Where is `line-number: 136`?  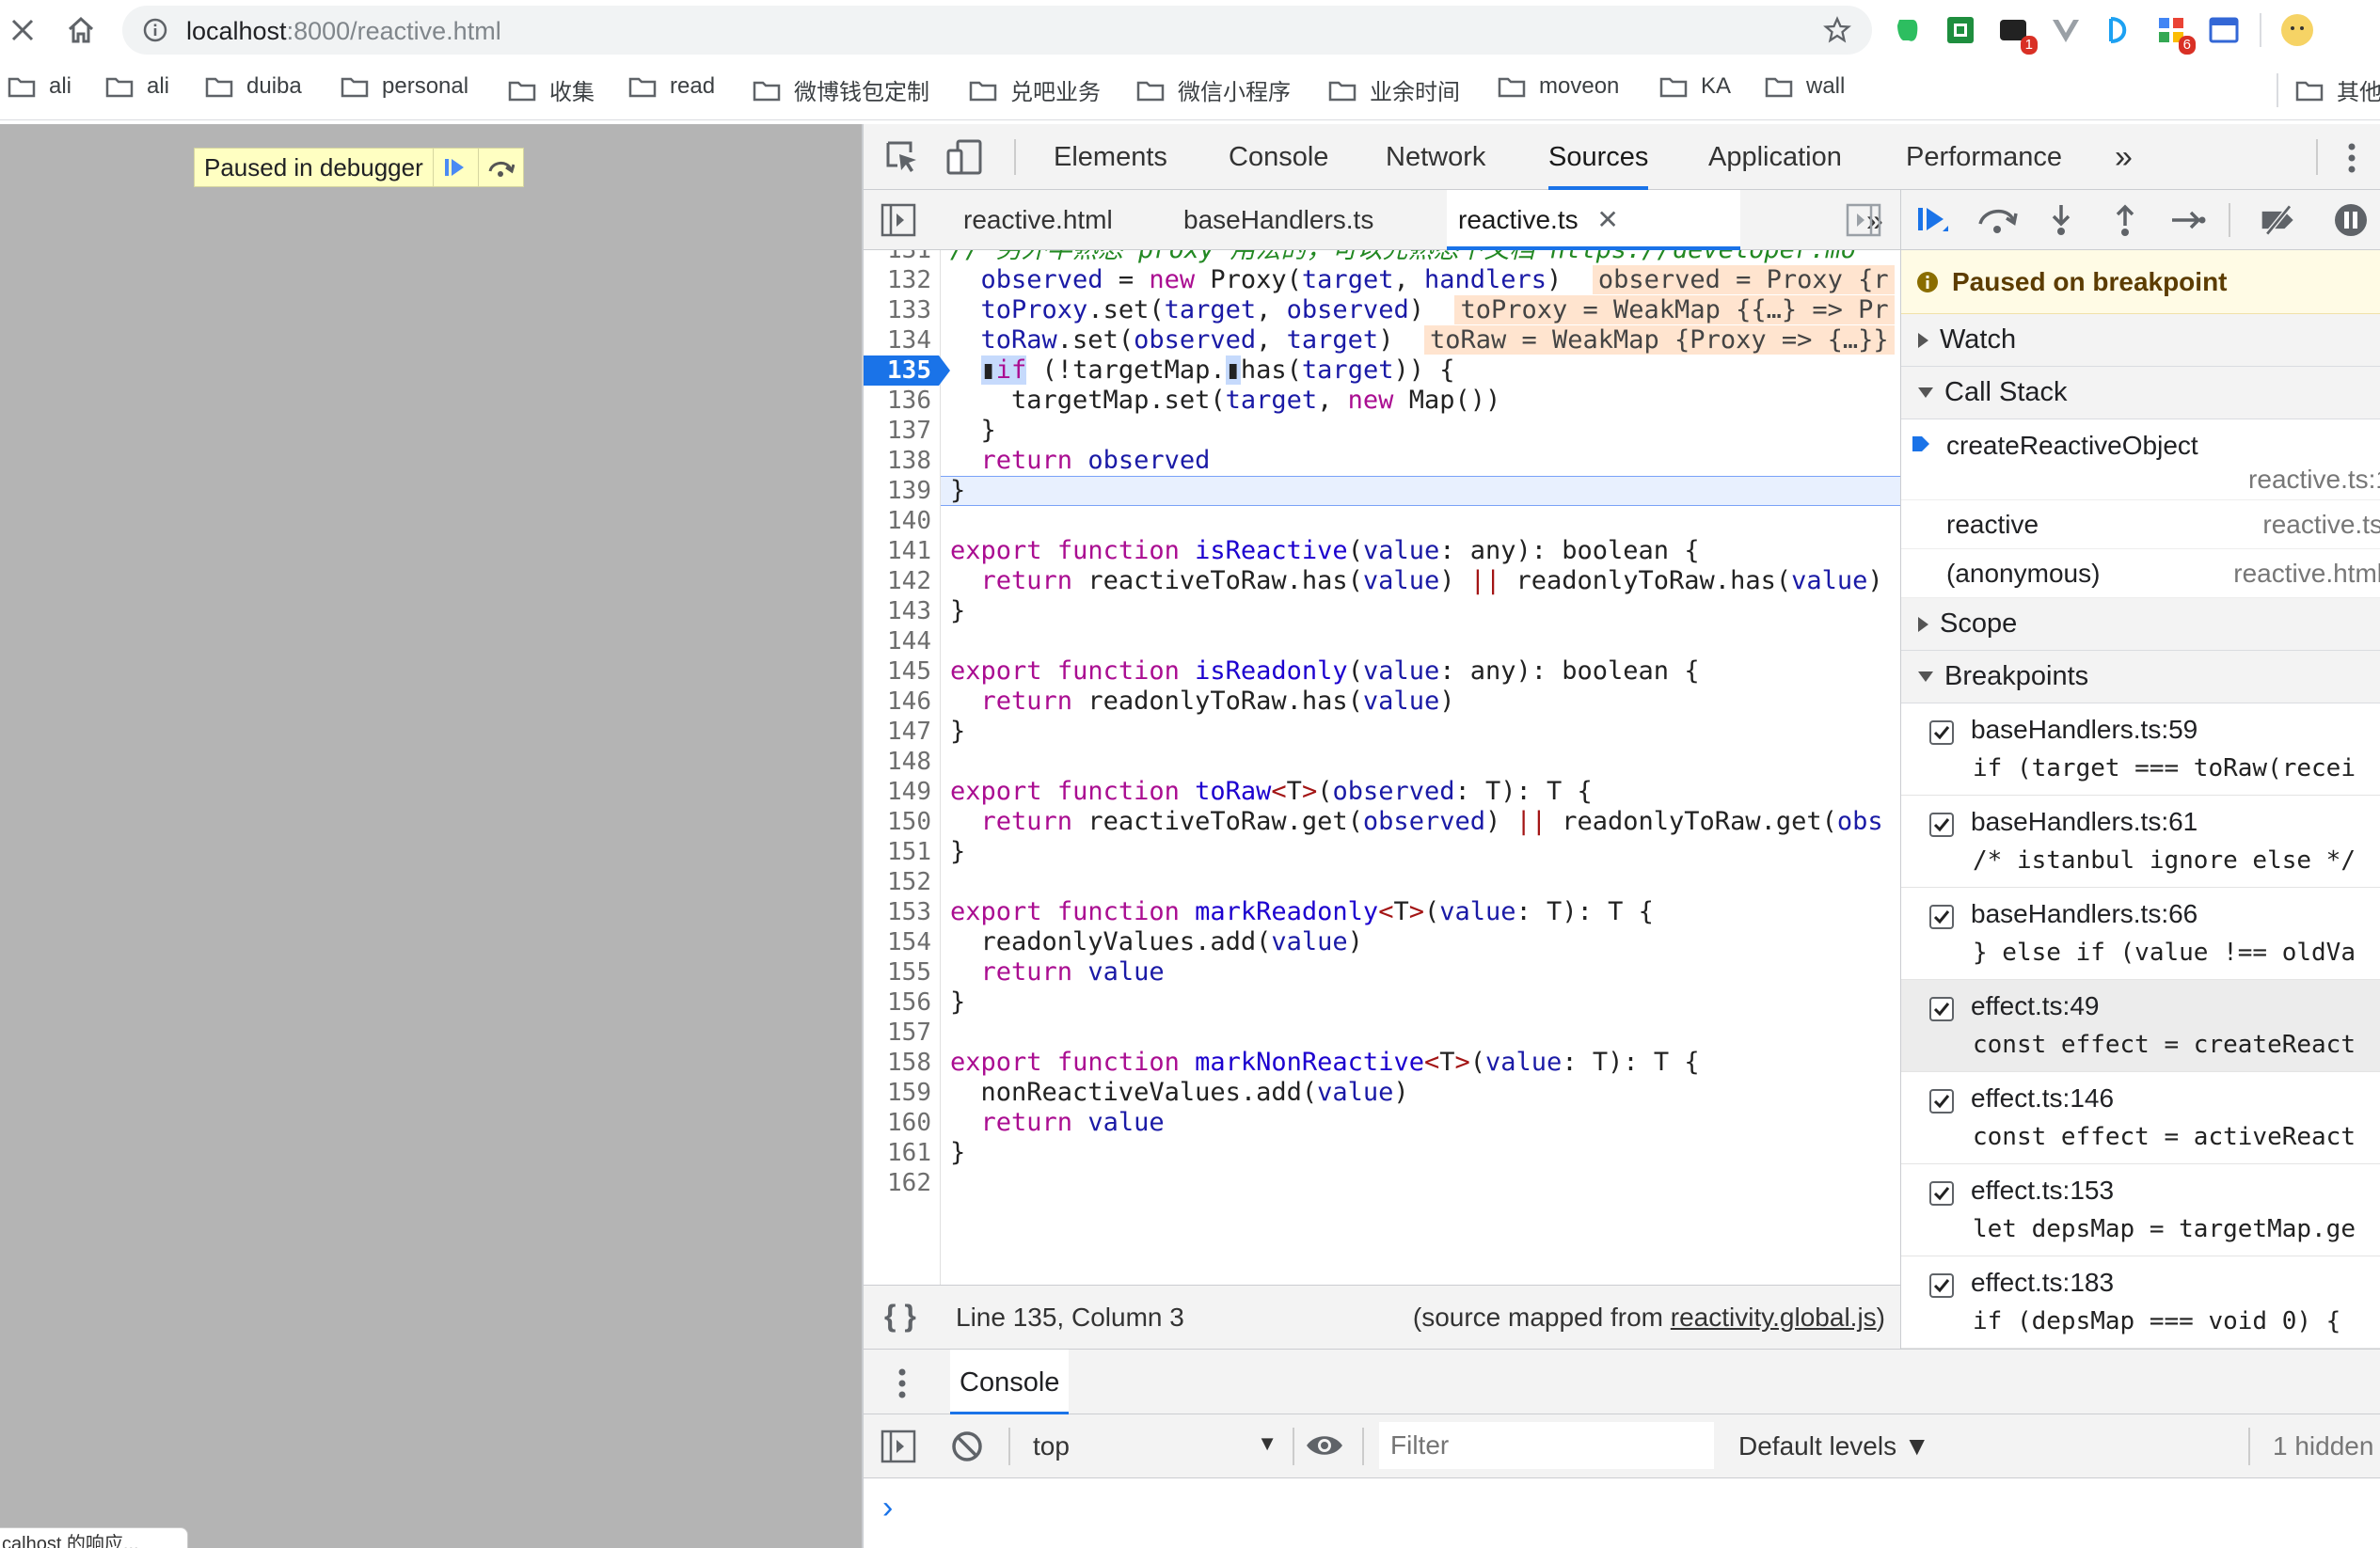 line-number: 136 is located at coordinates (897, 401).